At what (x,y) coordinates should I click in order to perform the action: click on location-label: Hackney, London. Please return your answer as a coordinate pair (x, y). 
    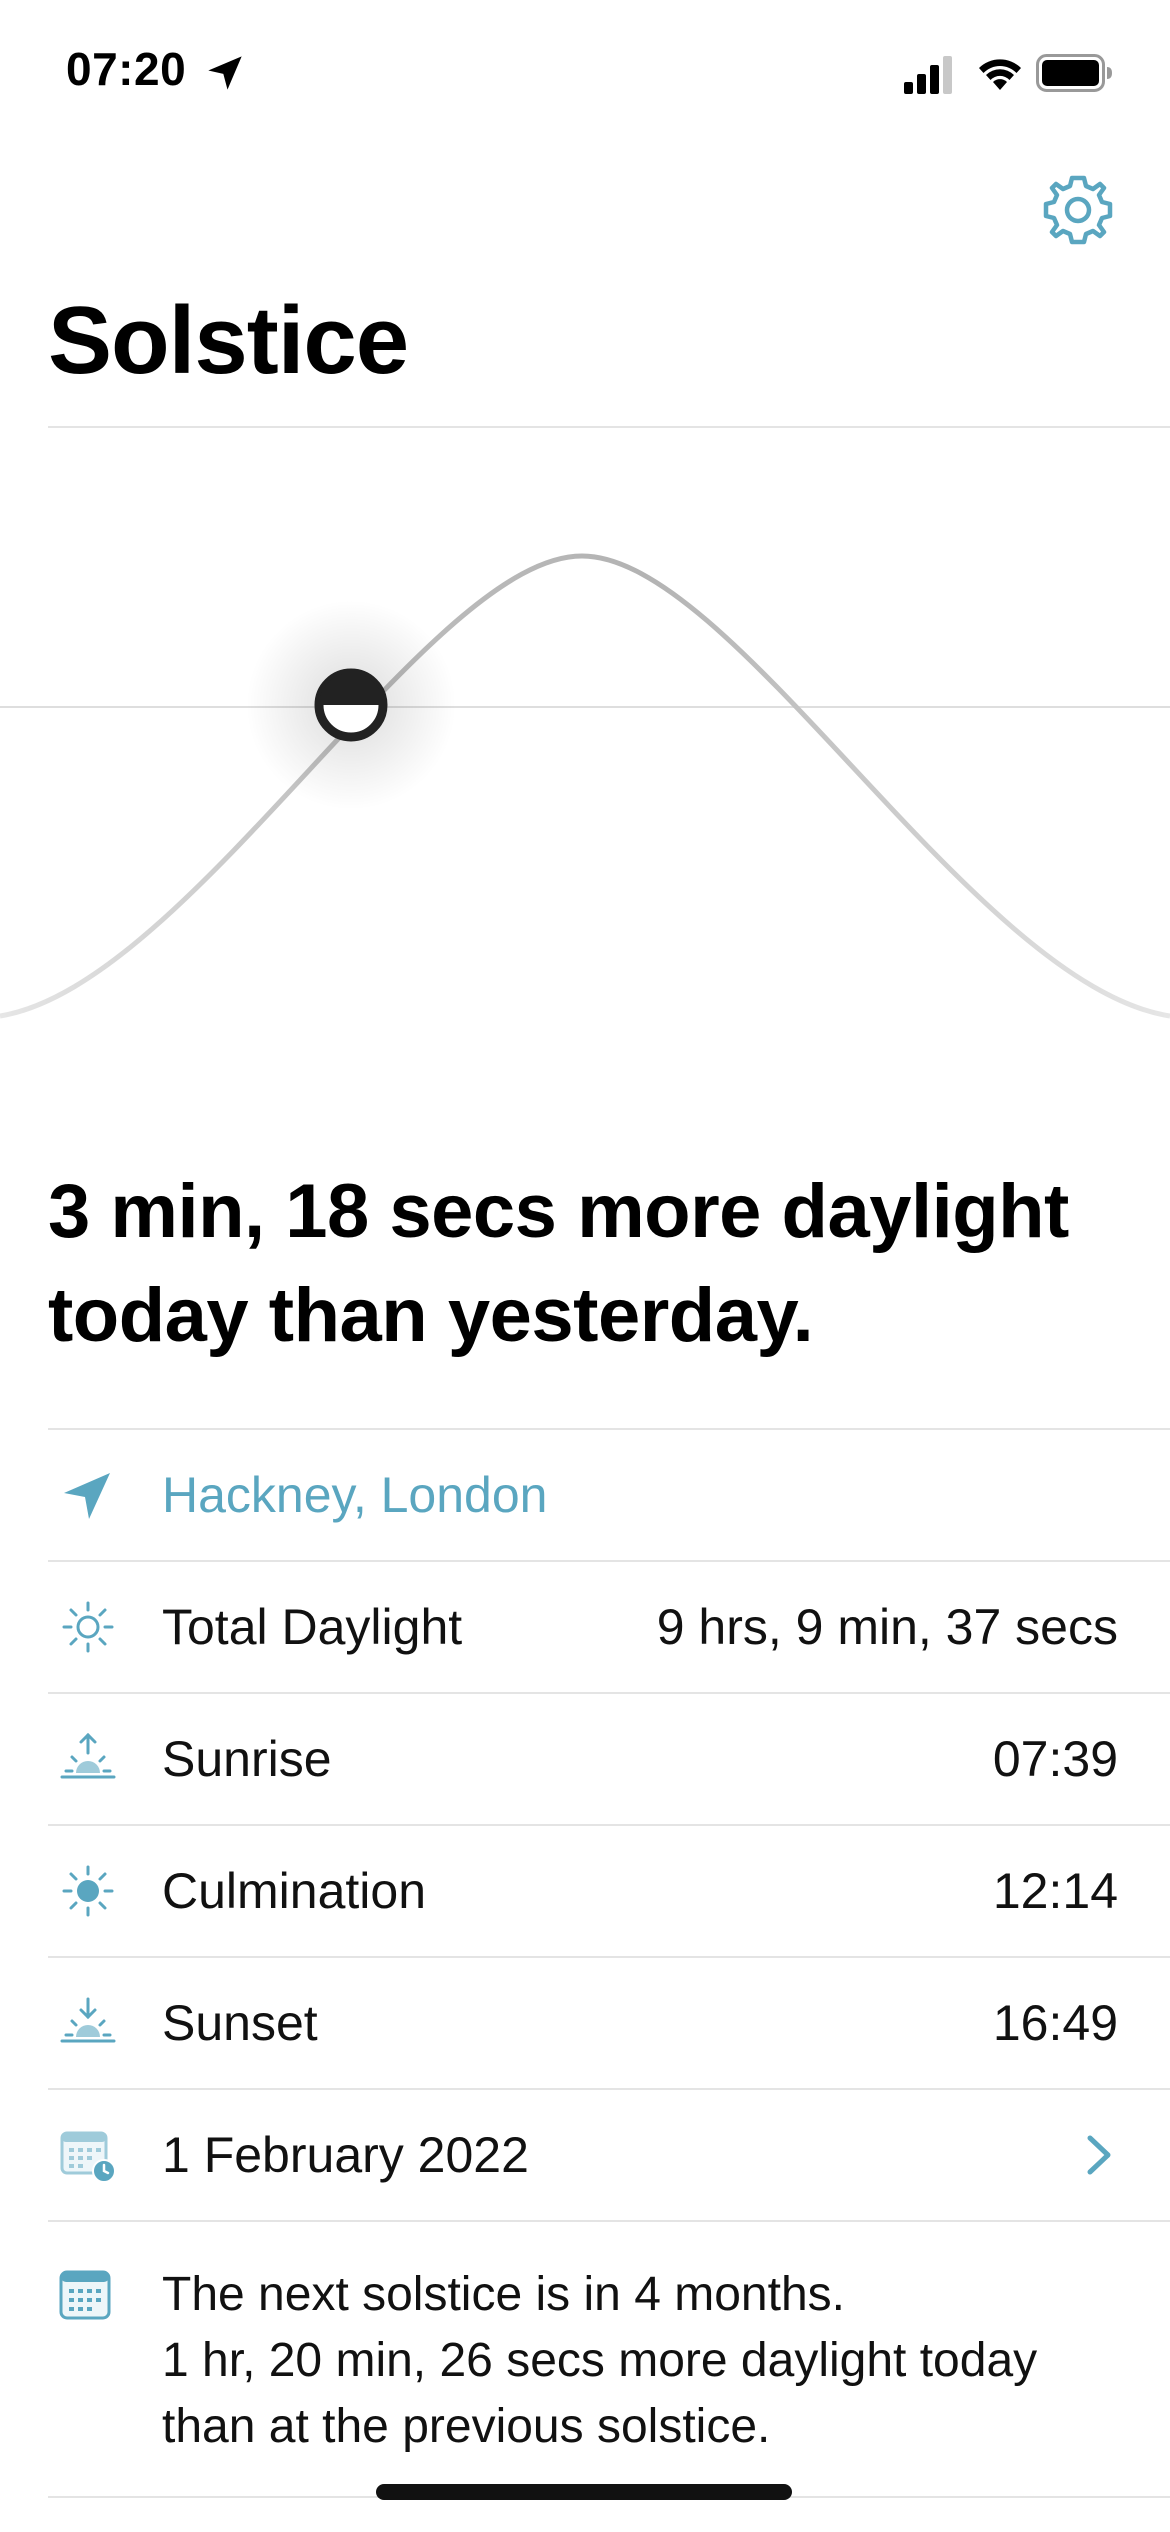
    Looking at the image, I should click on (355, 1495).